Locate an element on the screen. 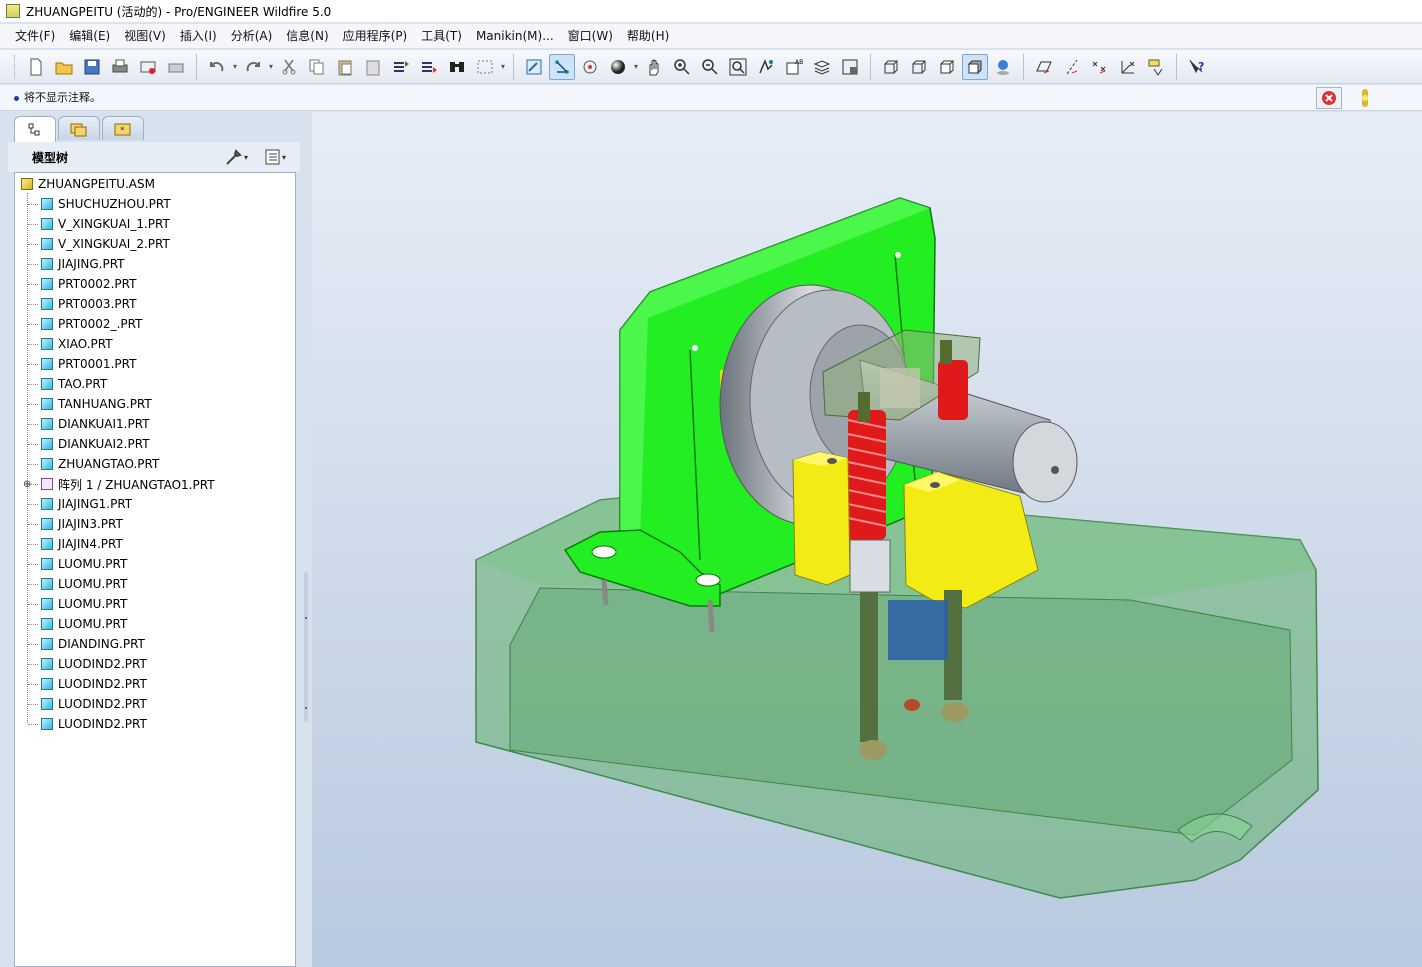  no-hidden-icon is located at coordinates (947, 67).